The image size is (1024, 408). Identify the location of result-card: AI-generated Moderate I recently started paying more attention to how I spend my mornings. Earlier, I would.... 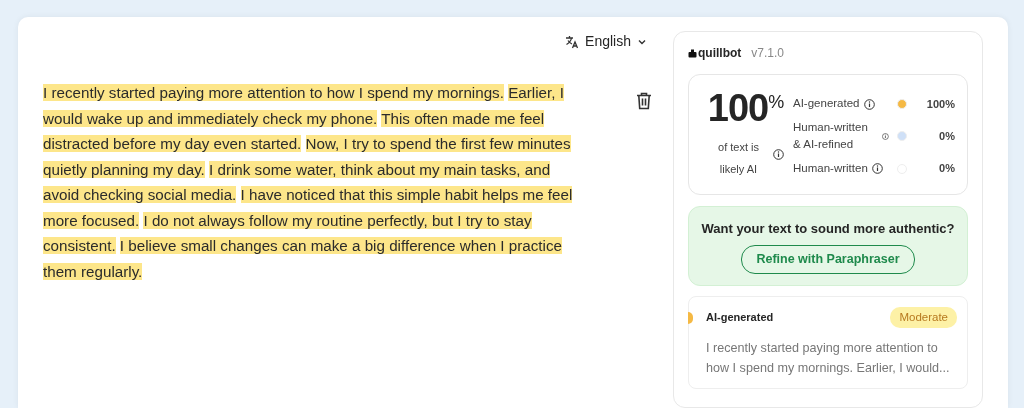
(828, 342).